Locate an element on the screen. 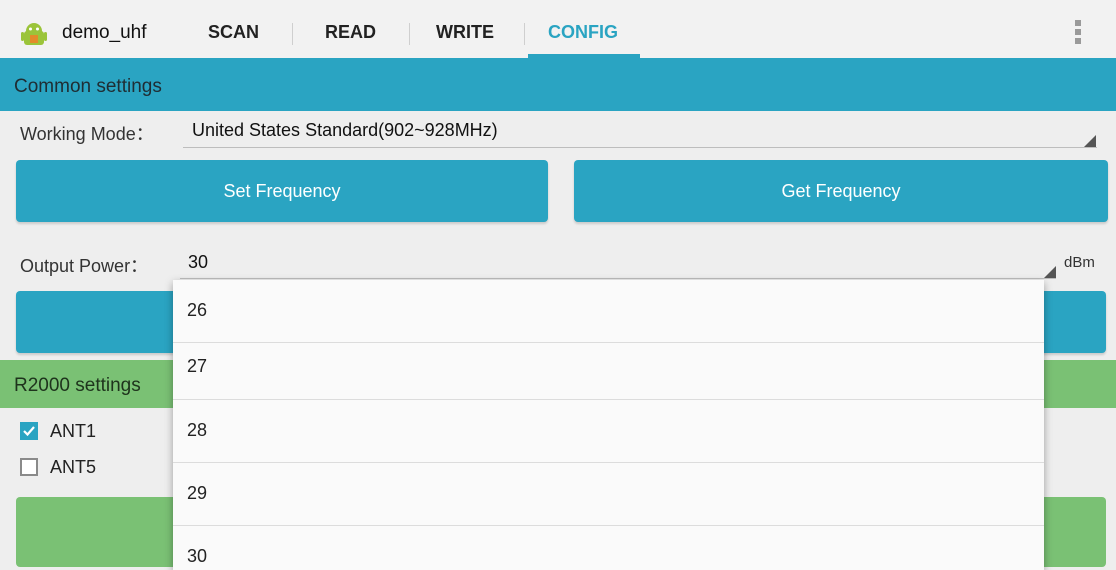 This screenshot has width=1116, height=570. dropdown-option: 29 is located at coordinates (608, 494).